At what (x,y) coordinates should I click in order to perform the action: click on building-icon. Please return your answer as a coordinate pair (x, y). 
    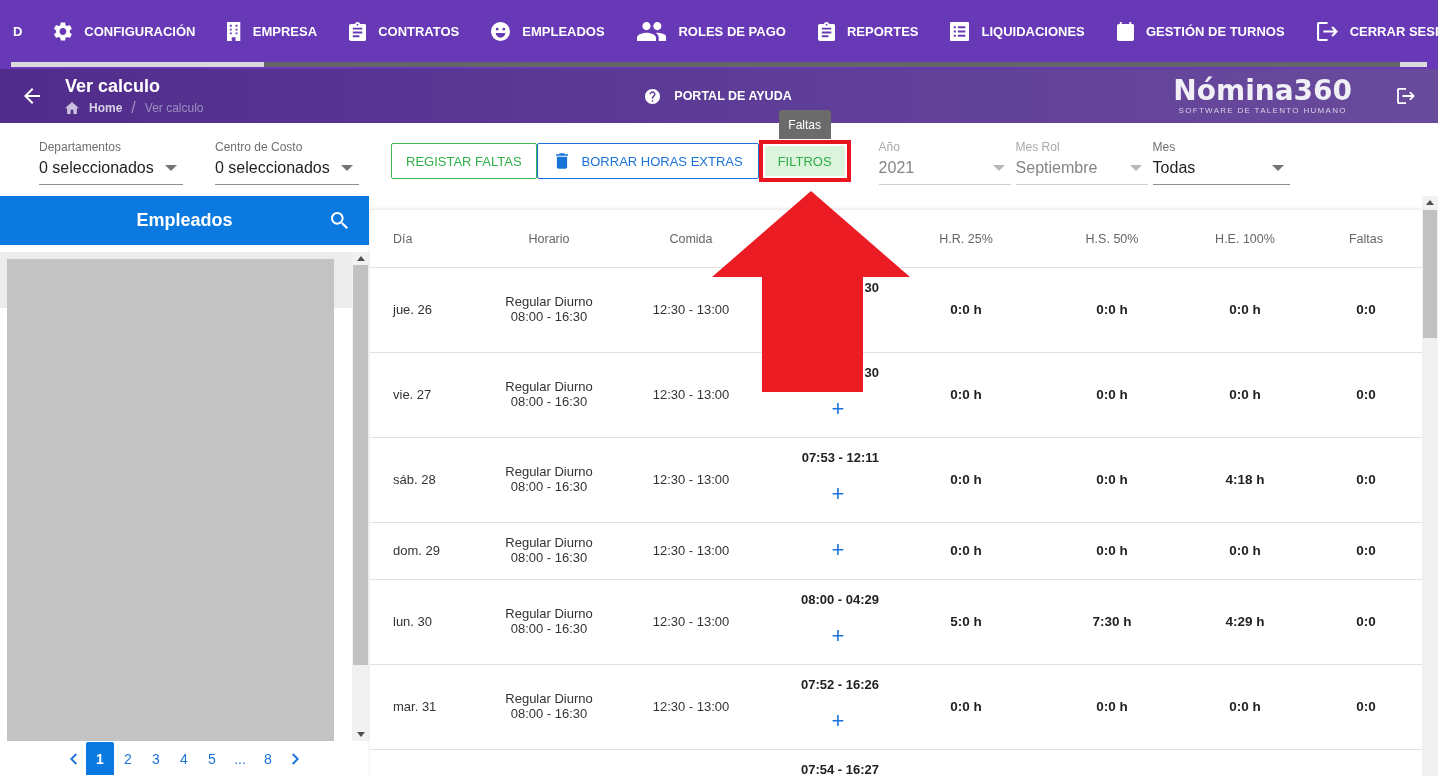
    Looking at the image, I should click on (234, 31).